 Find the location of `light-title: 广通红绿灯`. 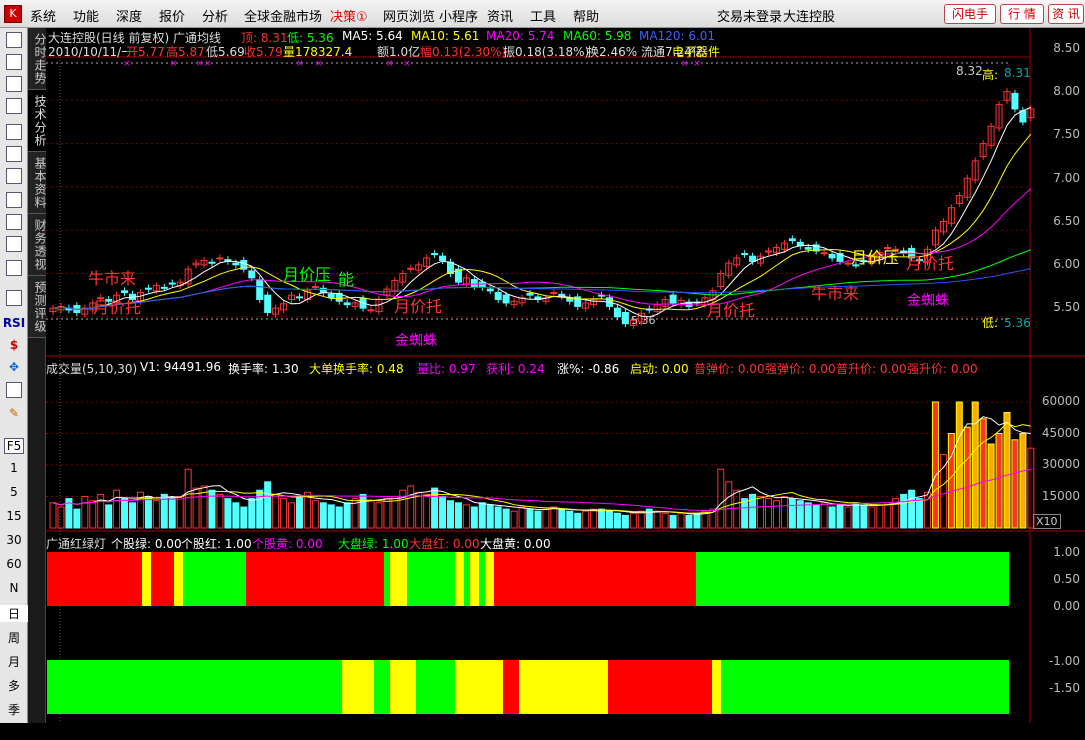

light-title: 广通红绿灯 is located at coordinates (76, 544).